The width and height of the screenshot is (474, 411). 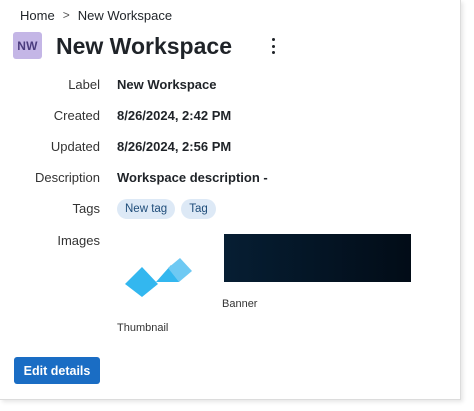 What do you see at coordinates (317, 258) in the screenshot?
I see `banner-image` at bounding box center [317, 258].